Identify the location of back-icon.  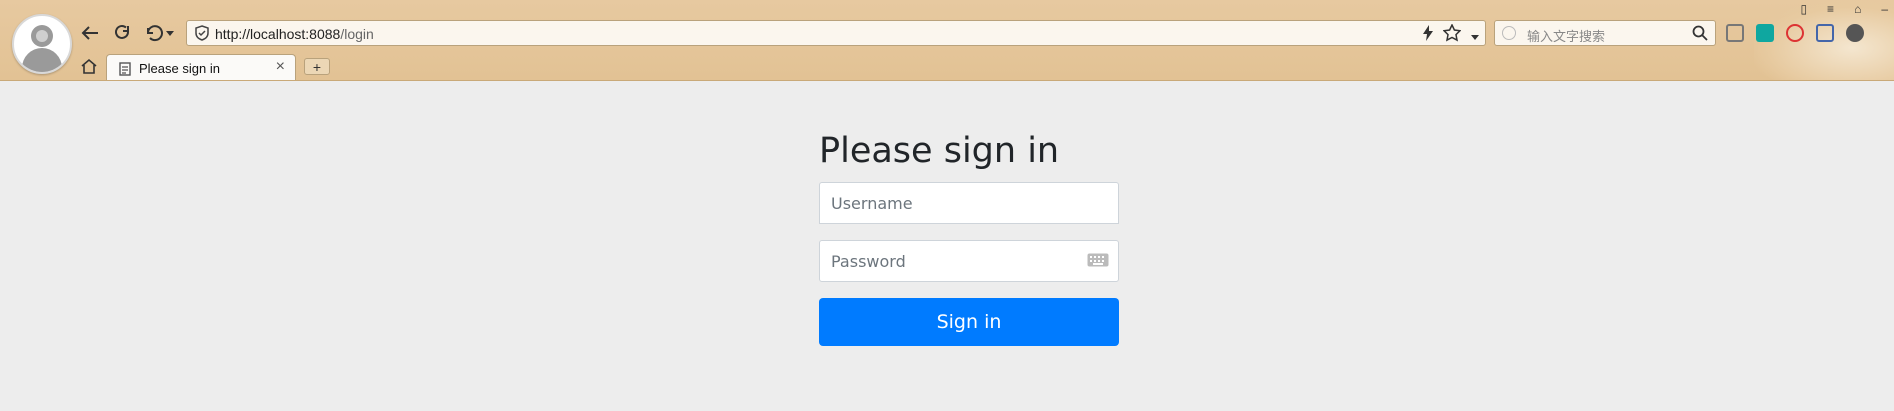
(89, 33).